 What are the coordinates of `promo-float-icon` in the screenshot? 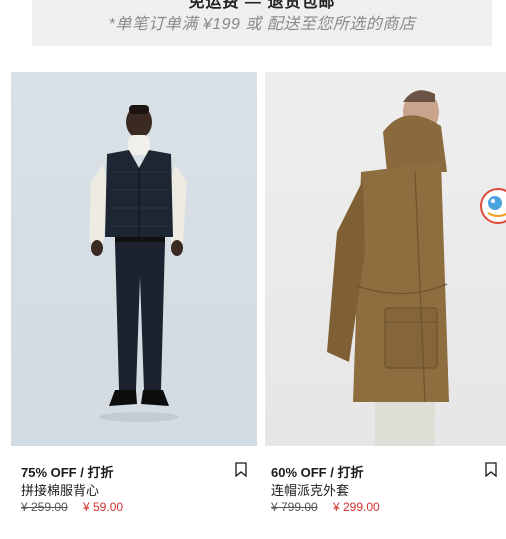 It's located at (492, 206).